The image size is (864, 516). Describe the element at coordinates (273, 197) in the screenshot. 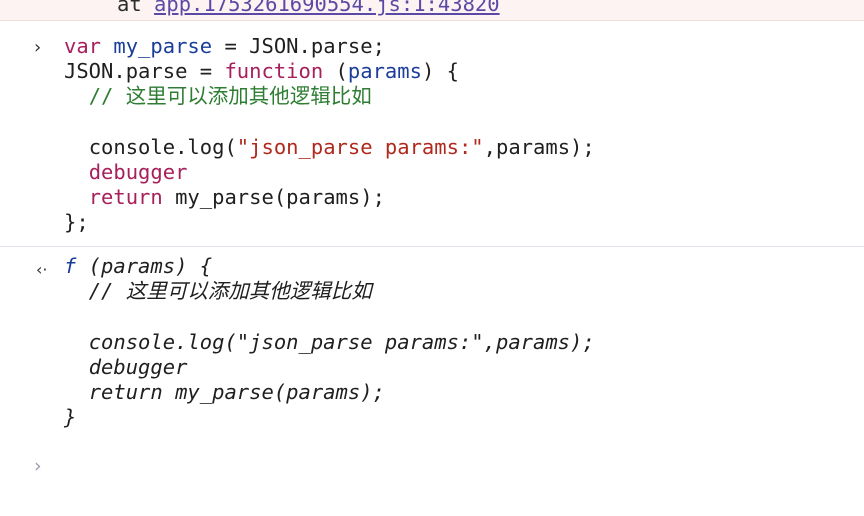

I see `code-text: my_parse(params);` at that location.